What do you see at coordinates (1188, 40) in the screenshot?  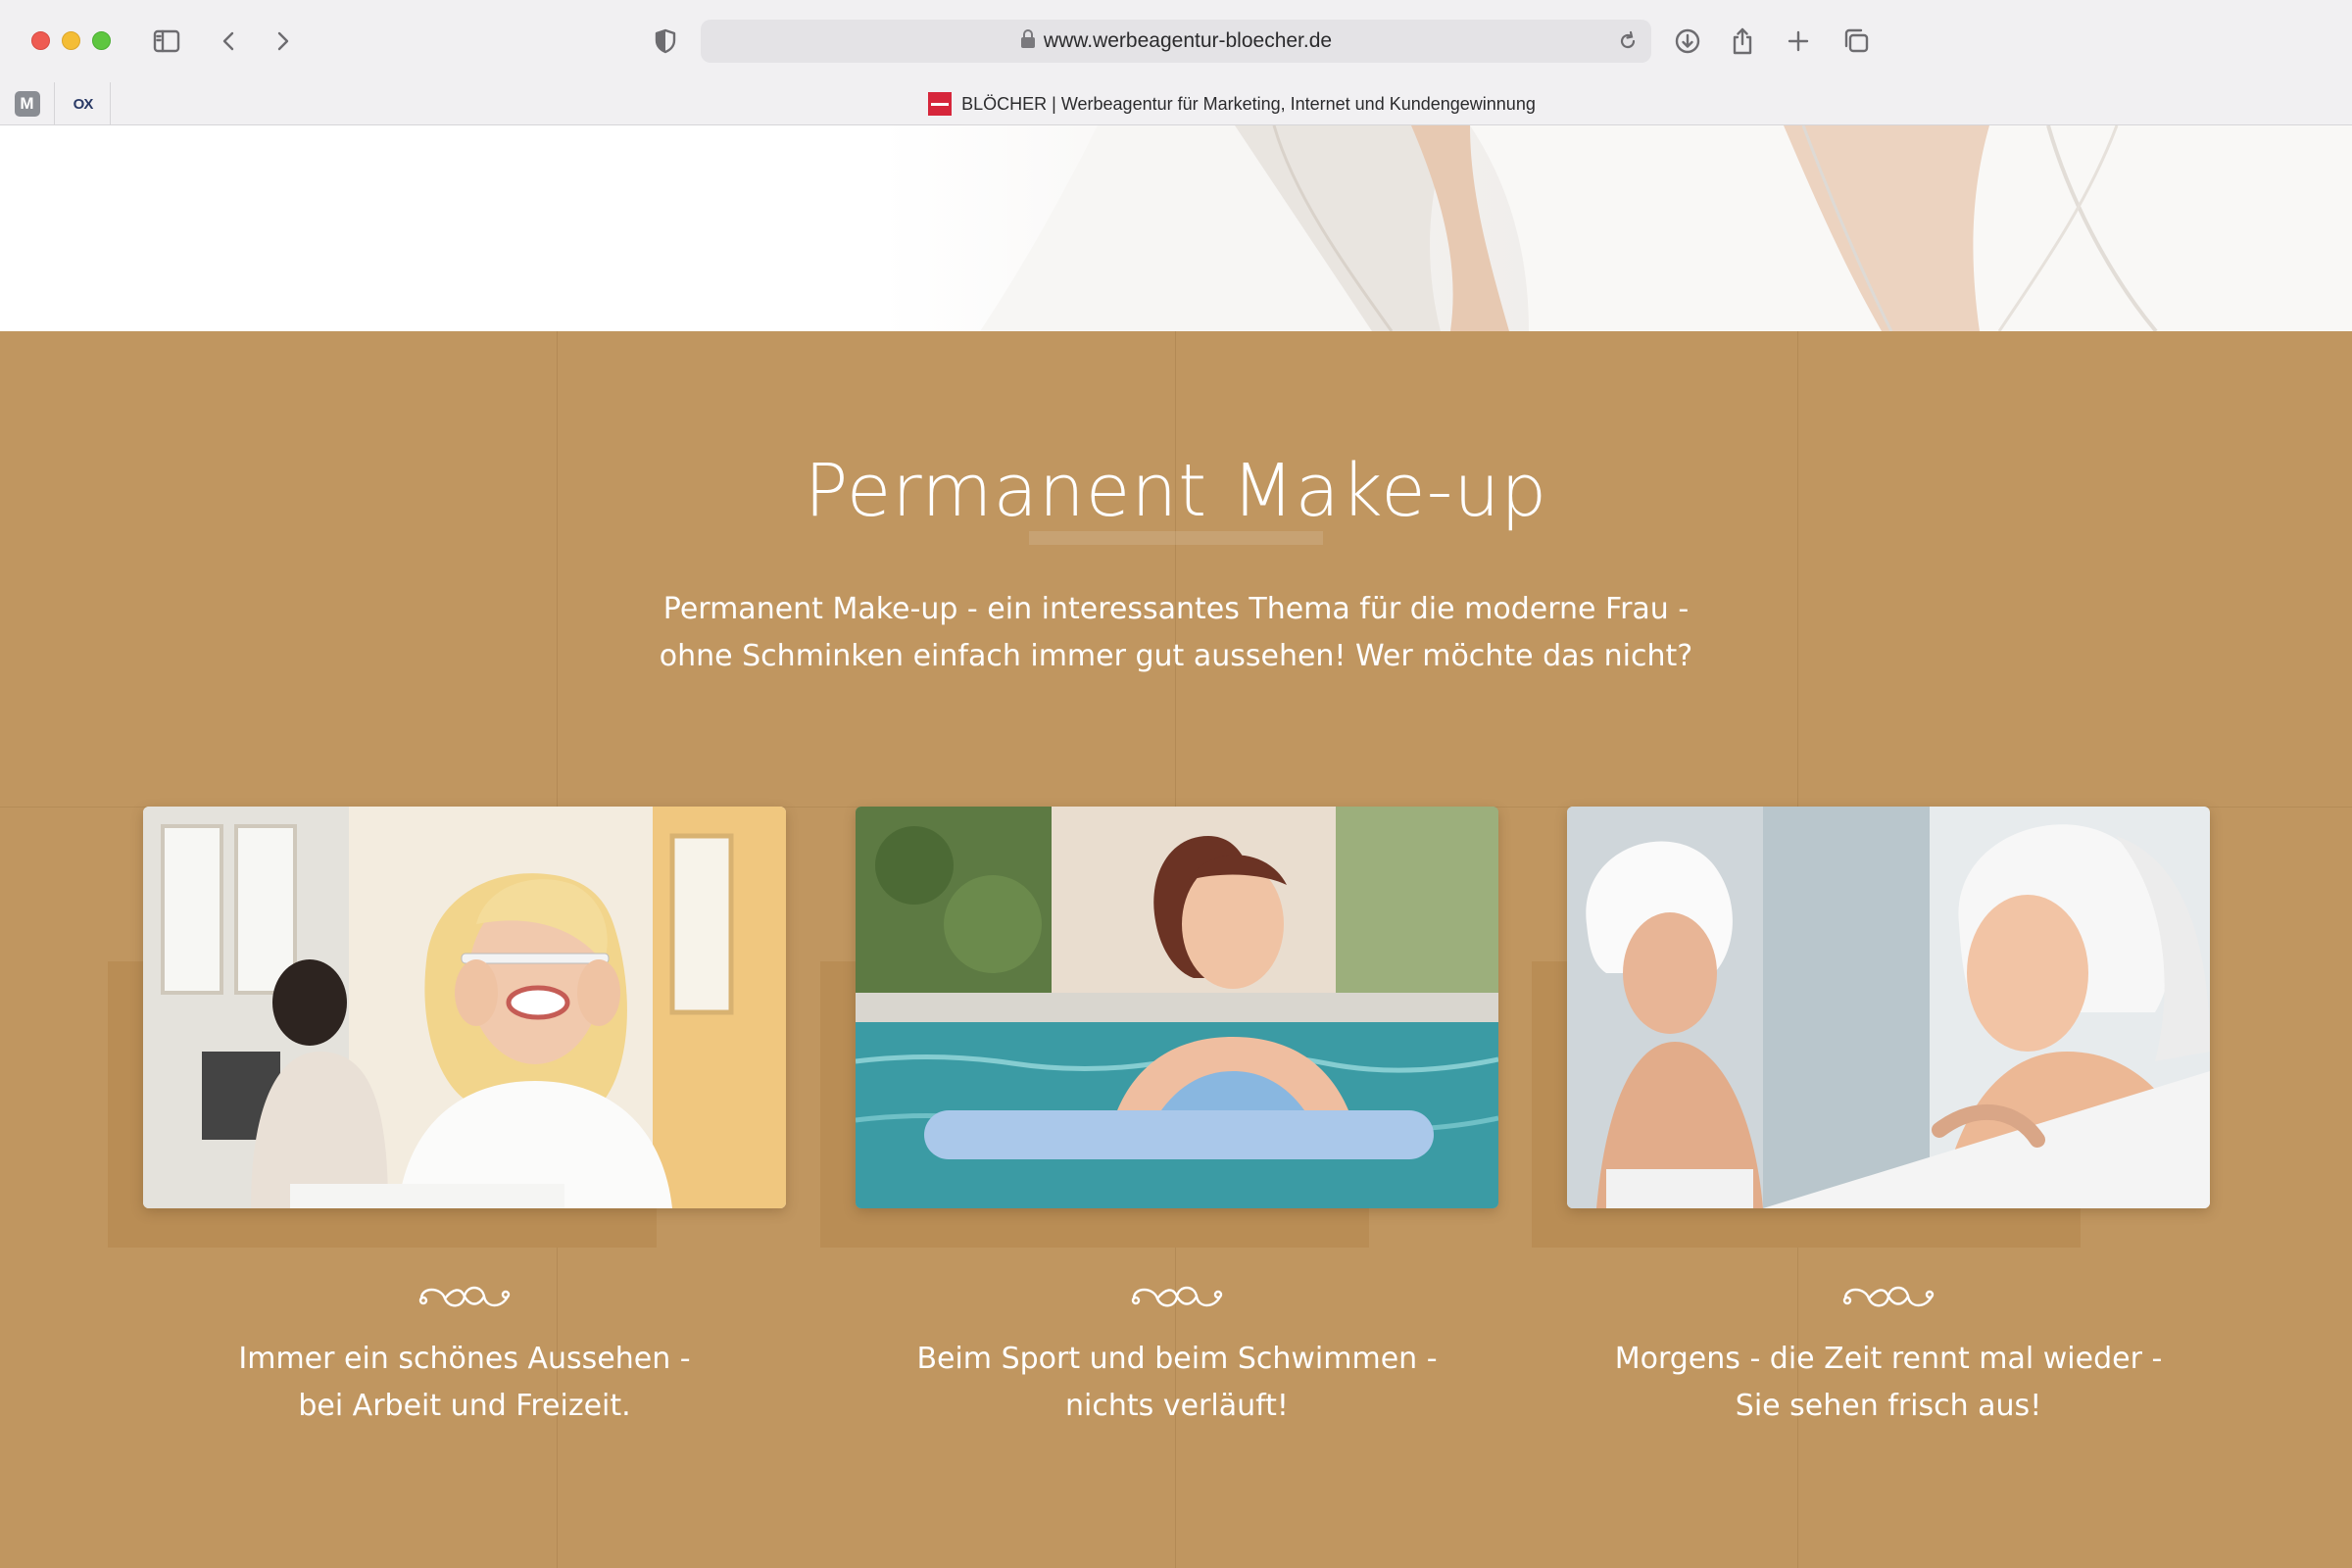 I see `url-text: www.werbeagentur-bloecher.de` at bounding box center [1188, 40].